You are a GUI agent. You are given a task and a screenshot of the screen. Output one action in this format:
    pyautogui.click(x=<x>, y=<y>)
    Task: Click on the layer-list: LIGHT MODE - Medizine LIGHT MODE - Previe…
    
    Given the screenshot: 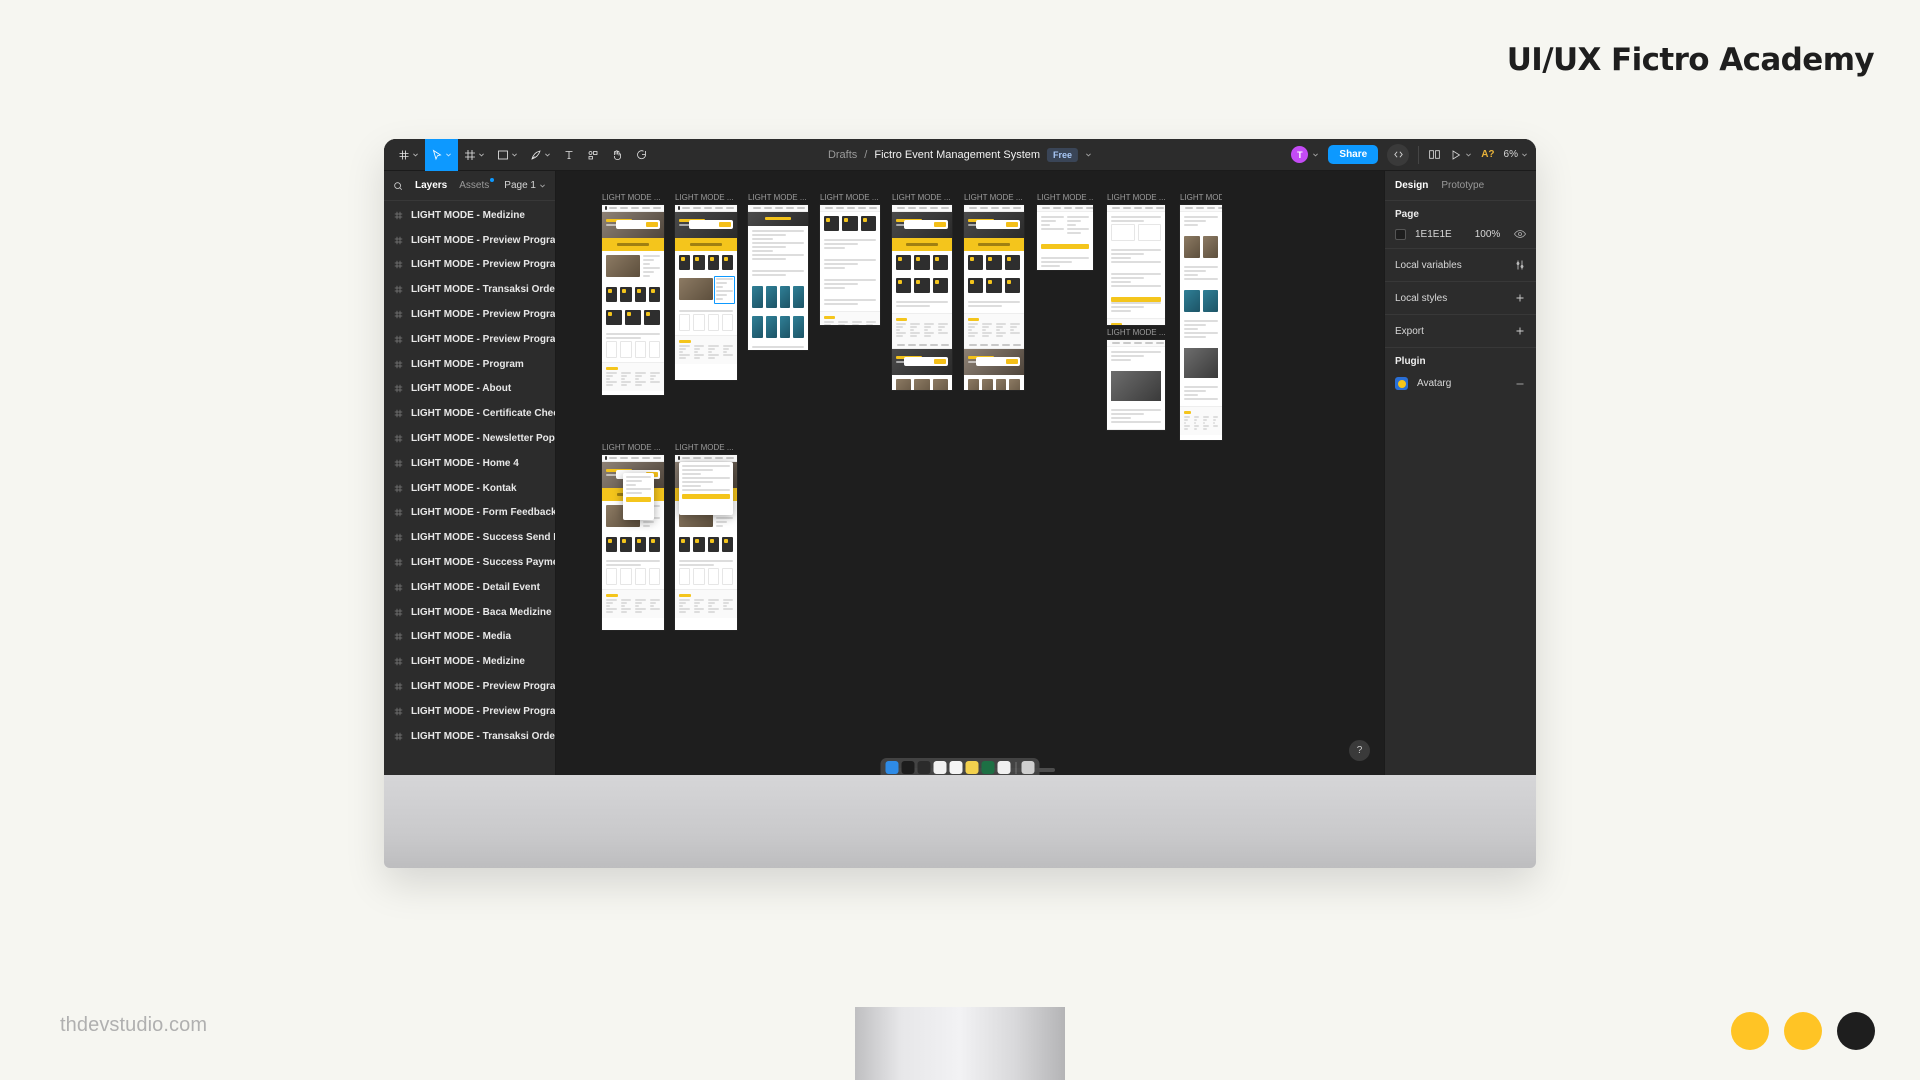 What is the action you would take?
    pyautogui.click(x=469, y=488)
    